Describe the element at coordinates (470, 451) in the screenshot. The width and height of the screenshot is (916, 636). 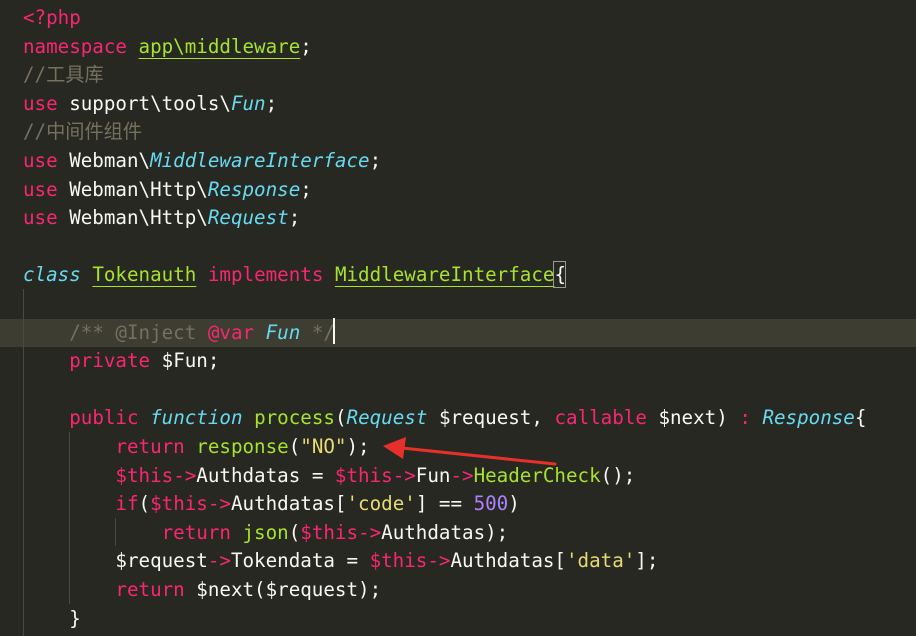
I see `annotation-arrow` at that location.